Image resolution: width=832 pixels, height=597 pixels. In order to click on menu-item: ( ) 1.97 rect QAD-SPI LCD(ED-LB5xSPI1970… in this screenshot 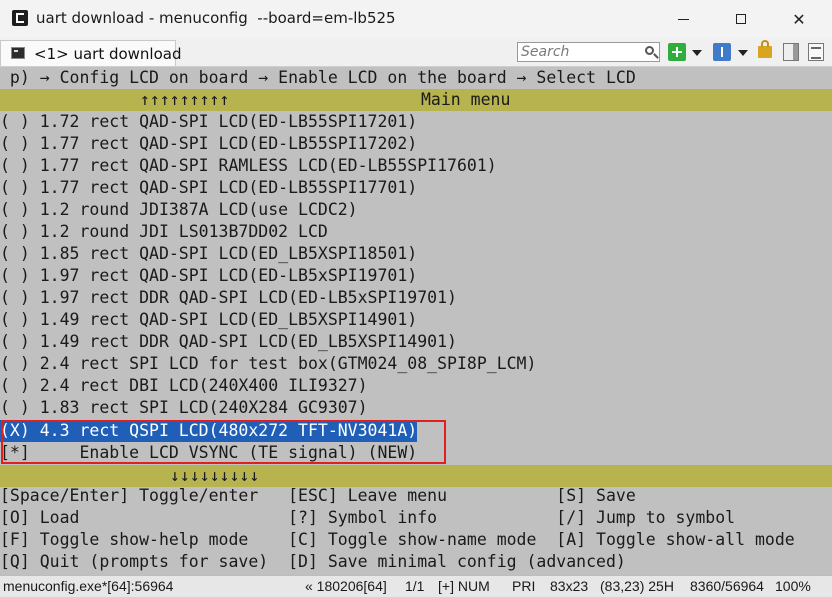, I will do `click(208, 276)`.